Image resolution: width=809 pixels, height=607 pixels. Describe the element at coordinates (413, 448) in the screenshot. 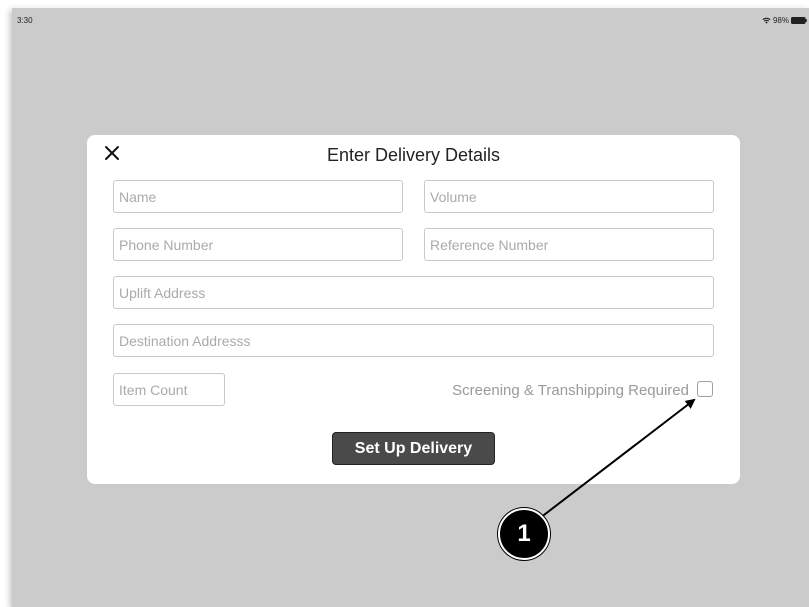

I see `set-up-delivery-button: Set Up Delivery` at that location.